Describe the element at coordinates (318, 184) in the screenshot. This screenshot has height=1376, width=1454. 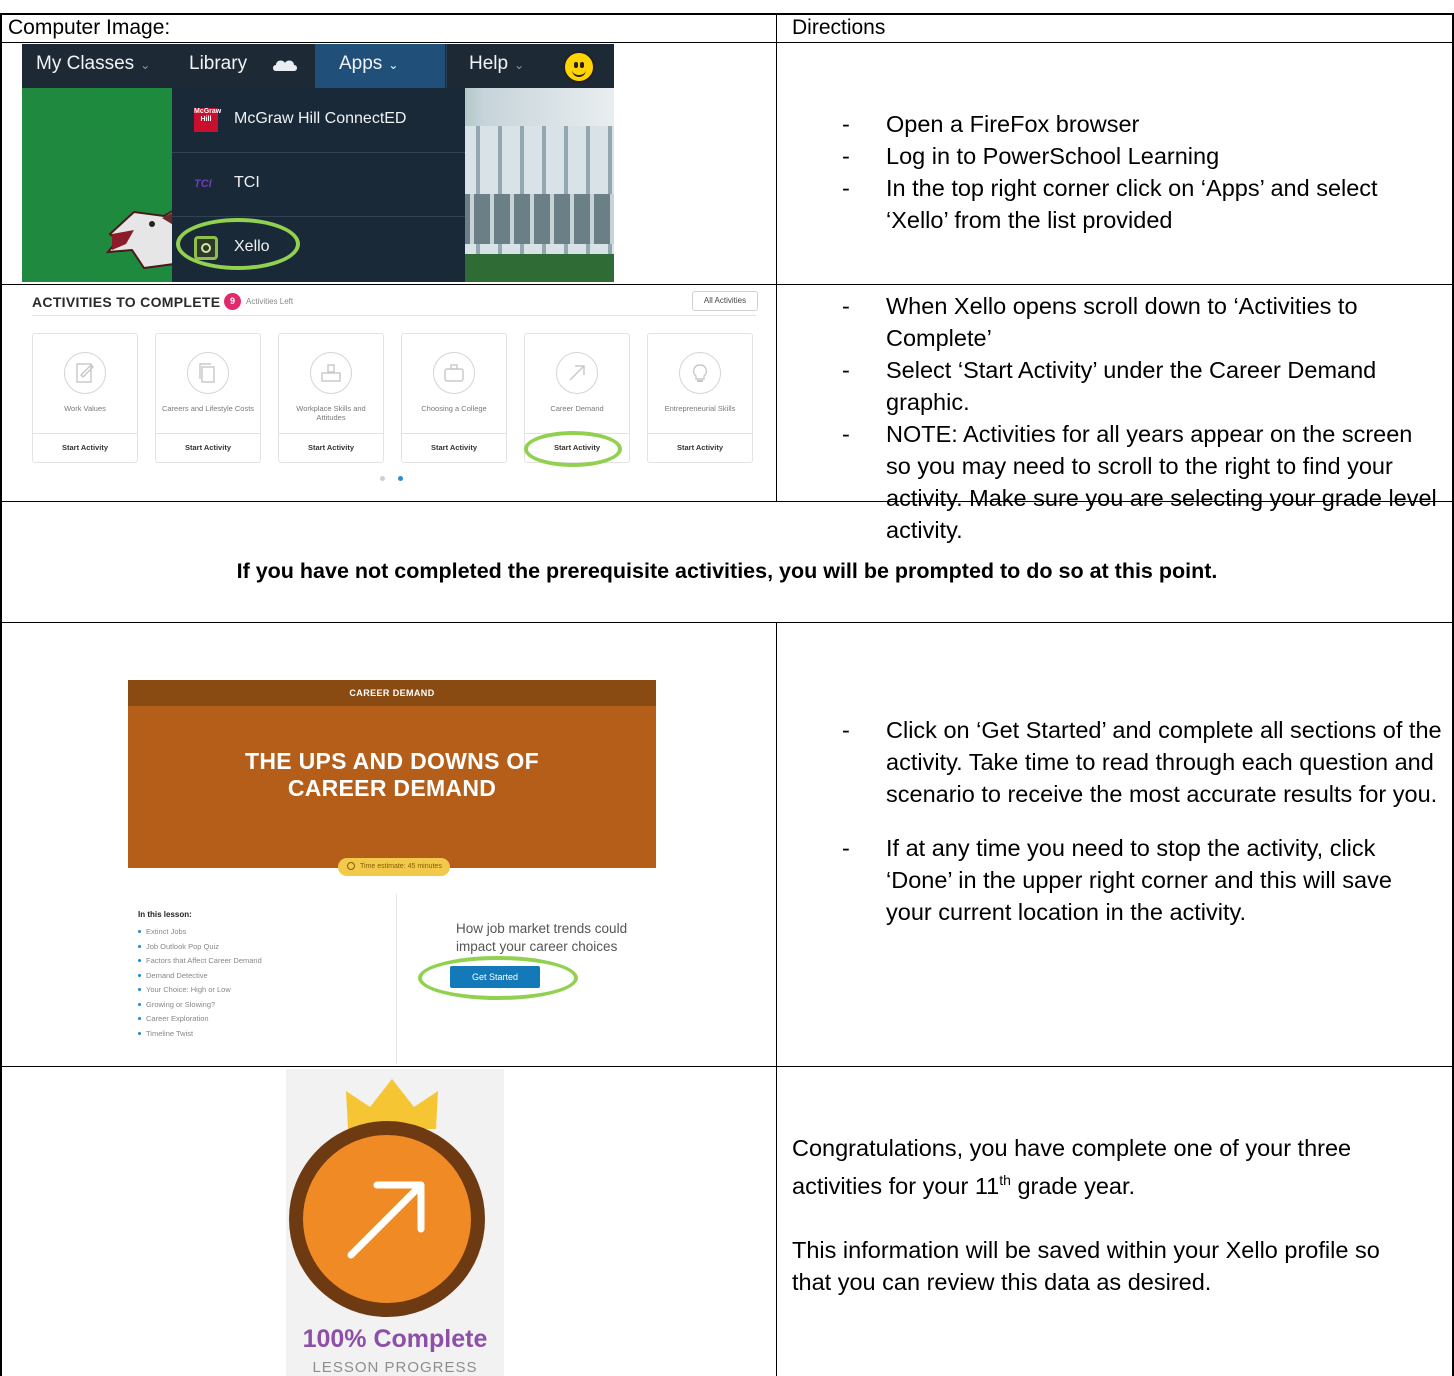
I see `menu-item-tci: TCI TCI` at that location.